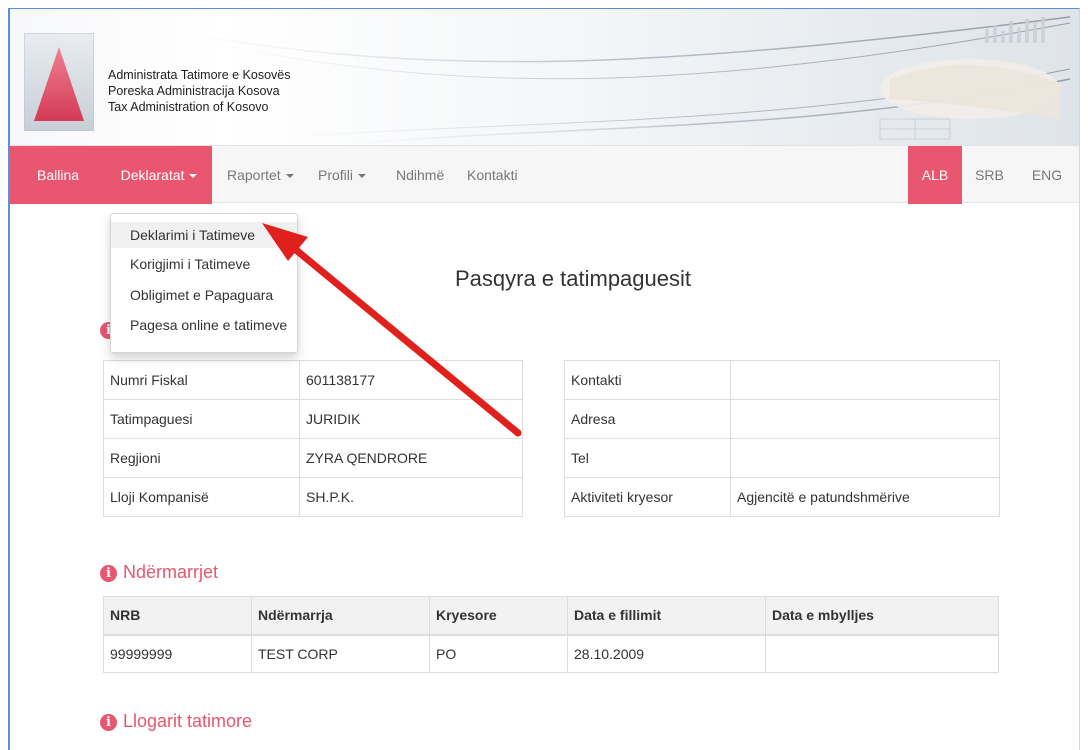  What do you see at coordinates (865, 458) in the screenshot?
I see `value-phone` at bounding box center [865, 458].